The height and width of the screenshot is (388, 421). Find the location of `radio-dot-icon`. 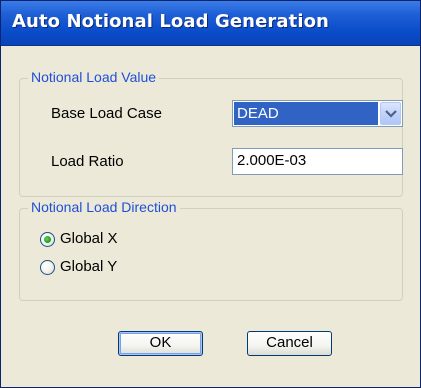

radio-dot-icon is located at coordinates (47, 239).